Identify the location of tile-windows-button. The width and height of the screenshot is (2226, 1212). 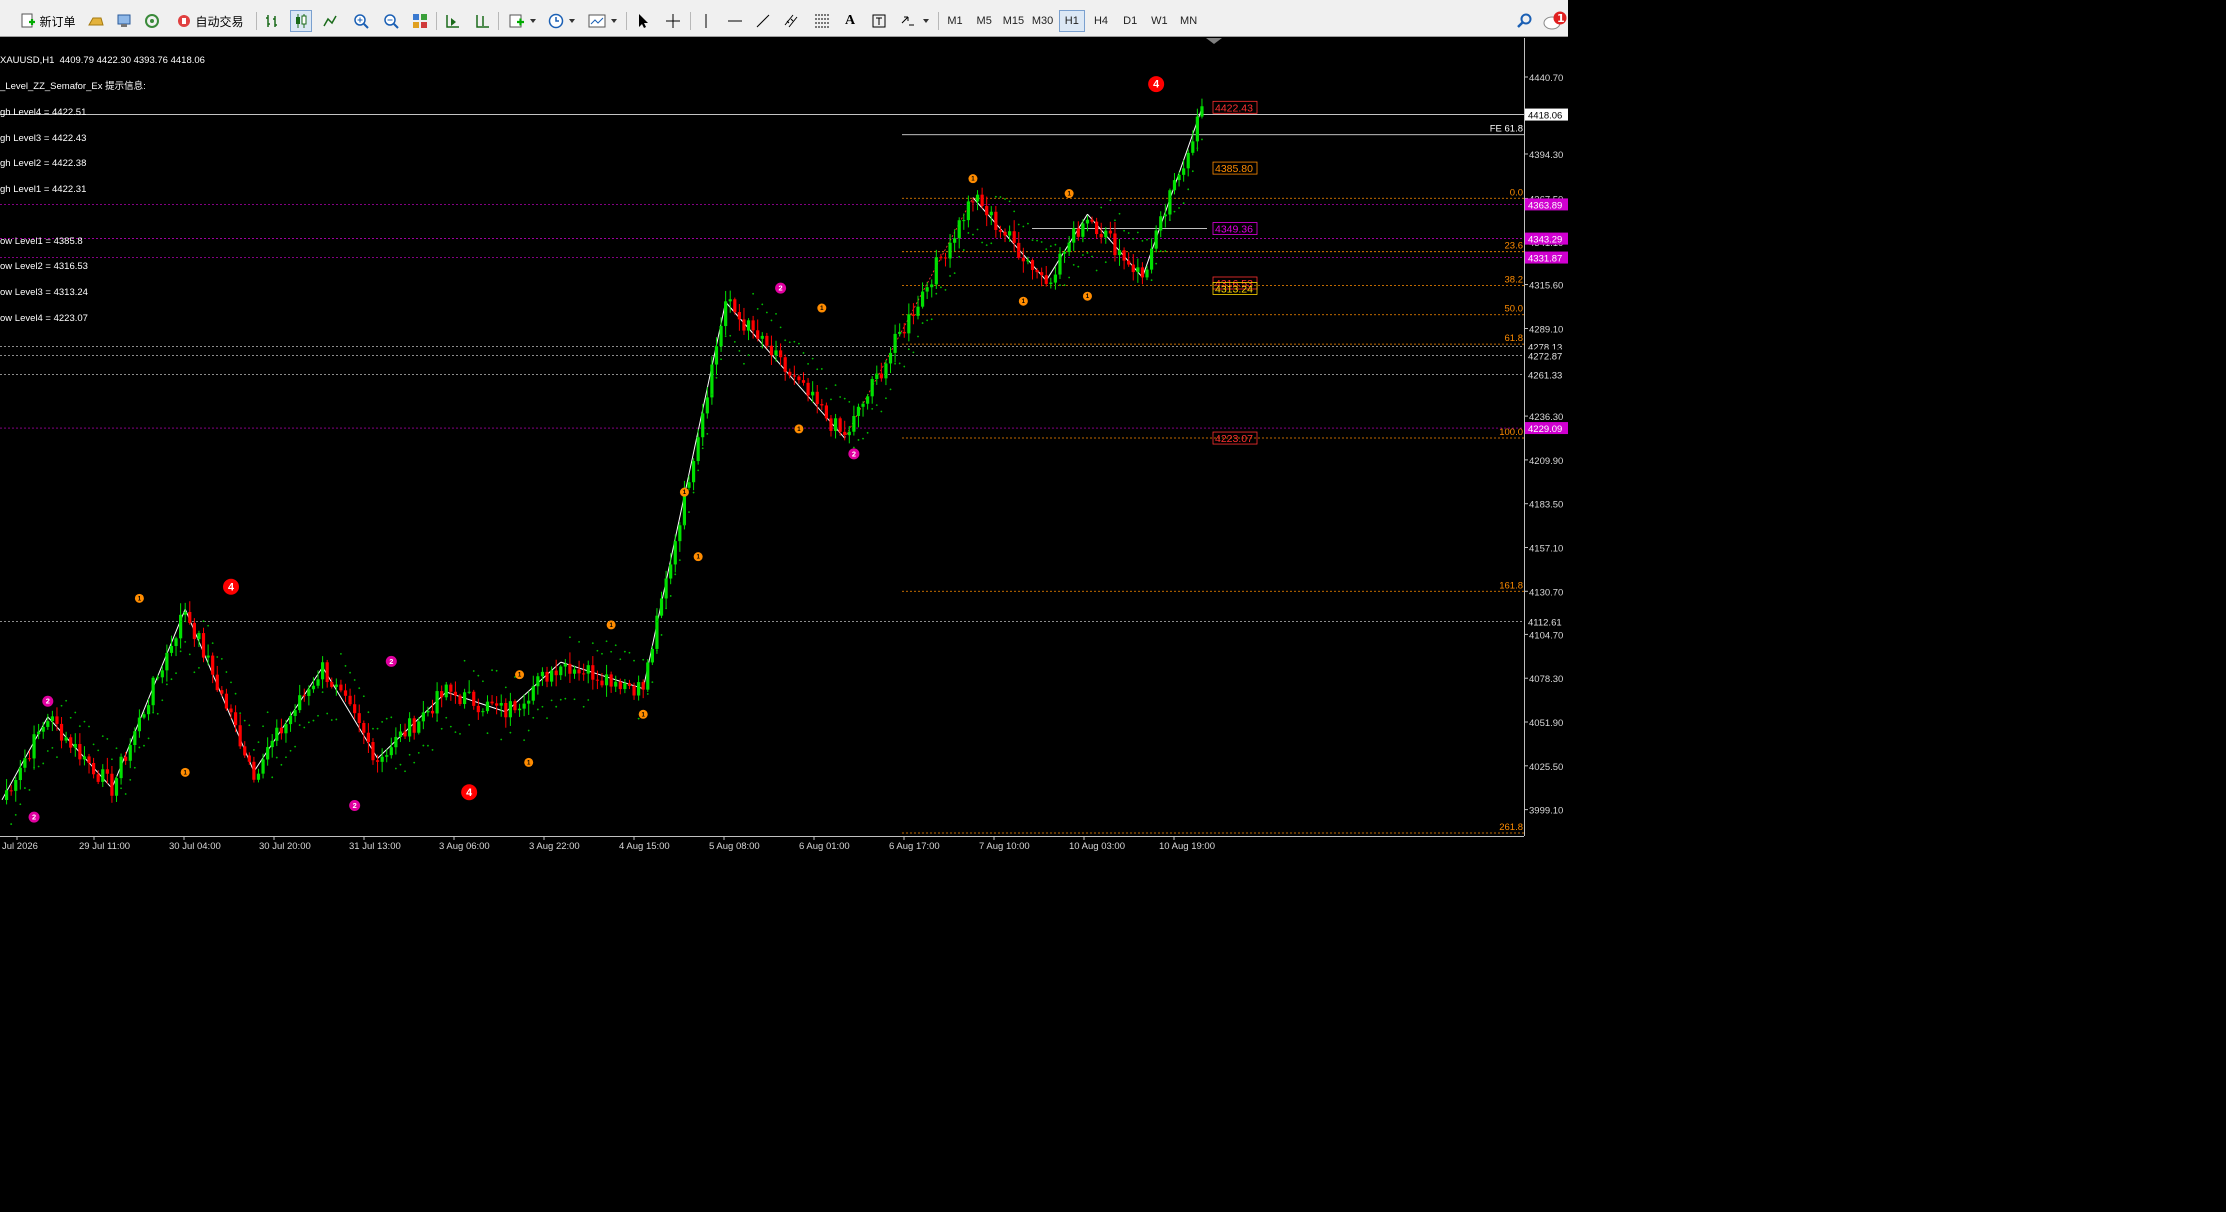
(420, 21).